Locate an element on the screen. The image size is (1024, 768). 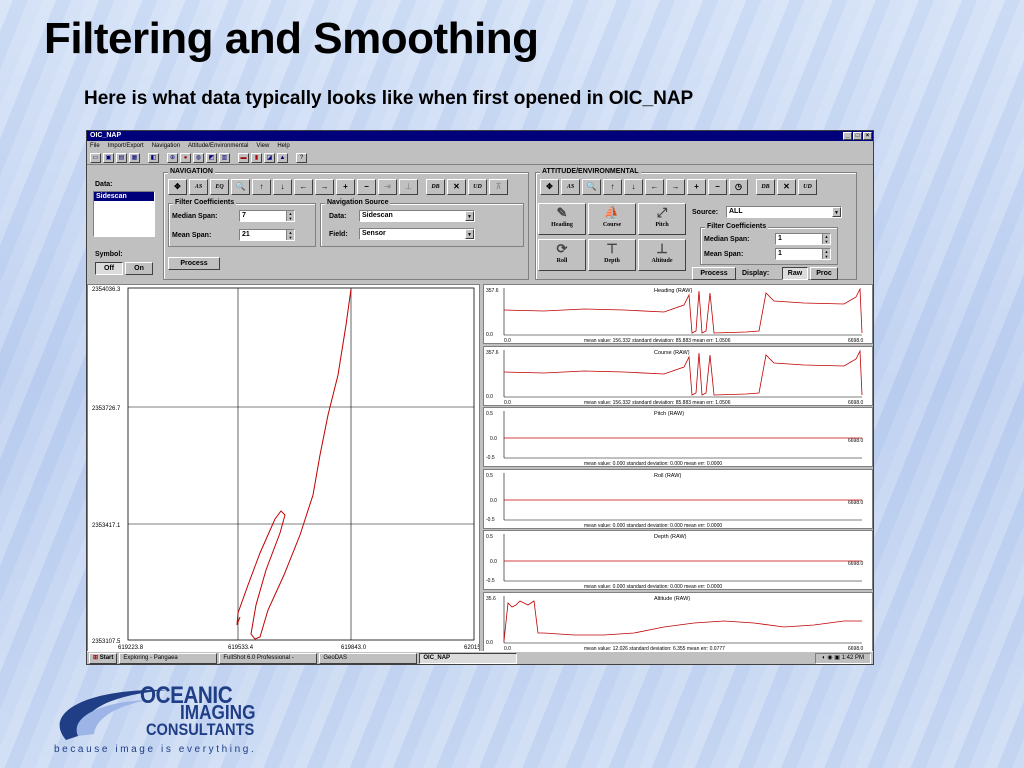
chart-icon: ◪ is located at coordinates (269, 158).